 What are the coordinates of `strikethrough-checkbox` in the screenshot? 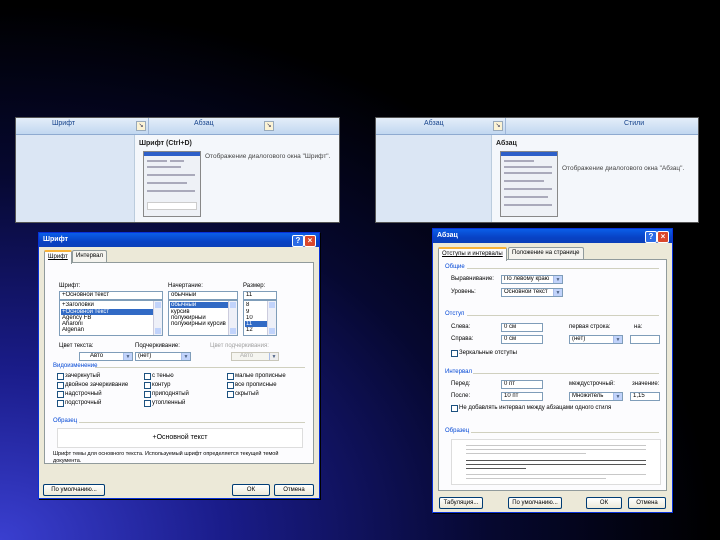 It's located at (60, 376).